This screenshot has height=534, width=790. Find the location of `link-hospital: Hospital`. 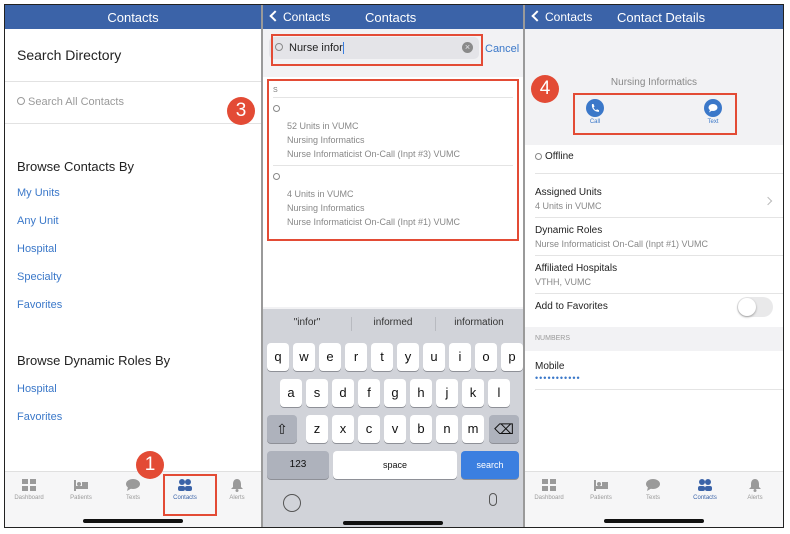

link-hospital: Hospital is located at coordinates (37, 249).